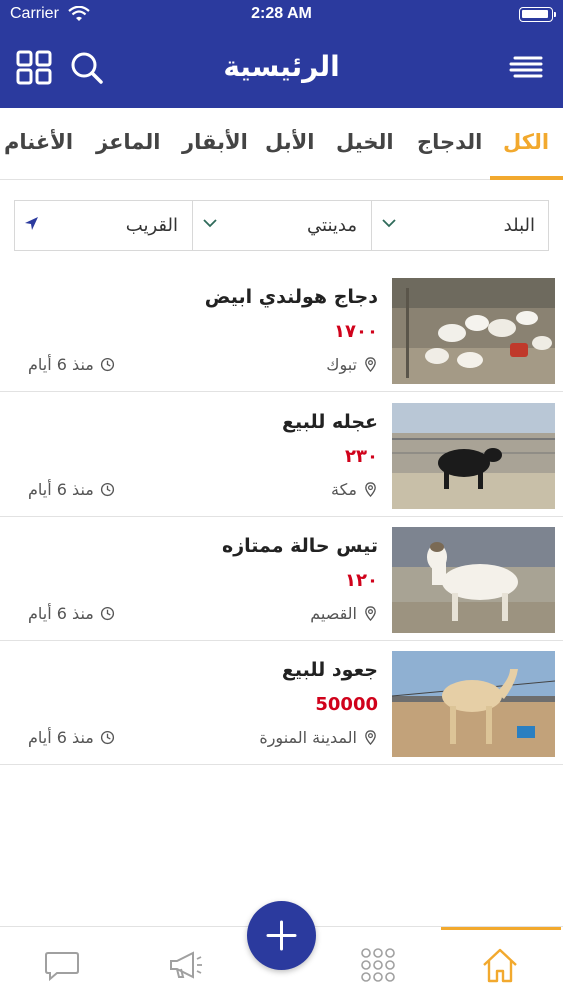 This screenshot has height=1000, width=563. I want to click on chat-icon, so click(62, 967).